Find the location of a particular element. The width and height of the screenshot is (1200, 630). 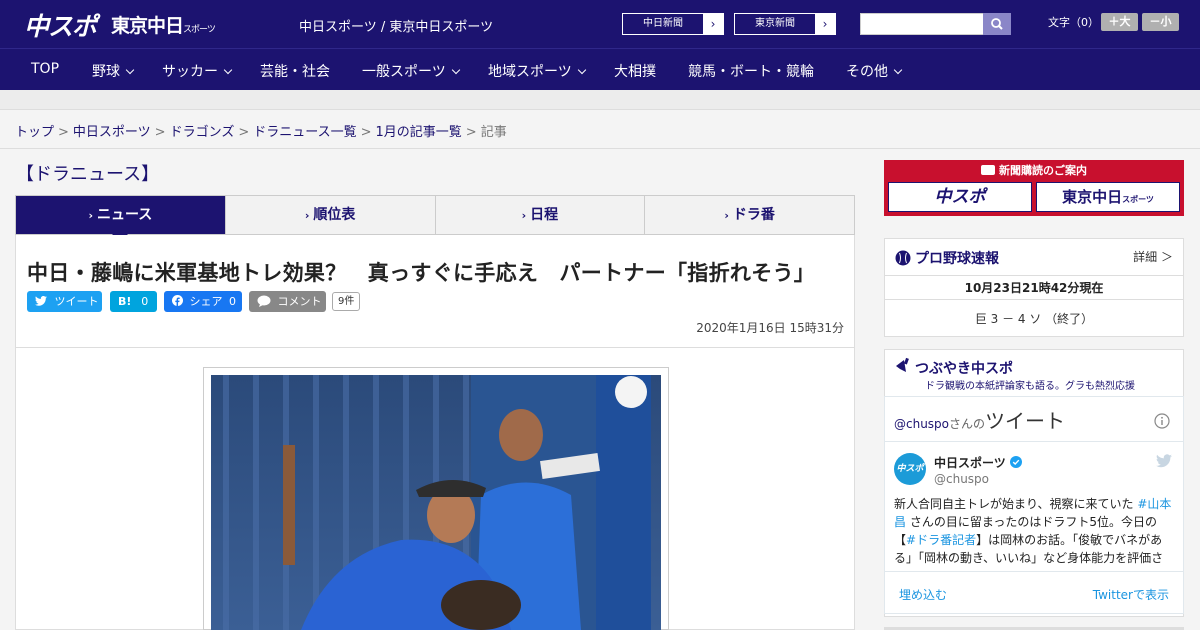

hatena-bookmark-button: B! 0 is located at coordinates (133, 301).